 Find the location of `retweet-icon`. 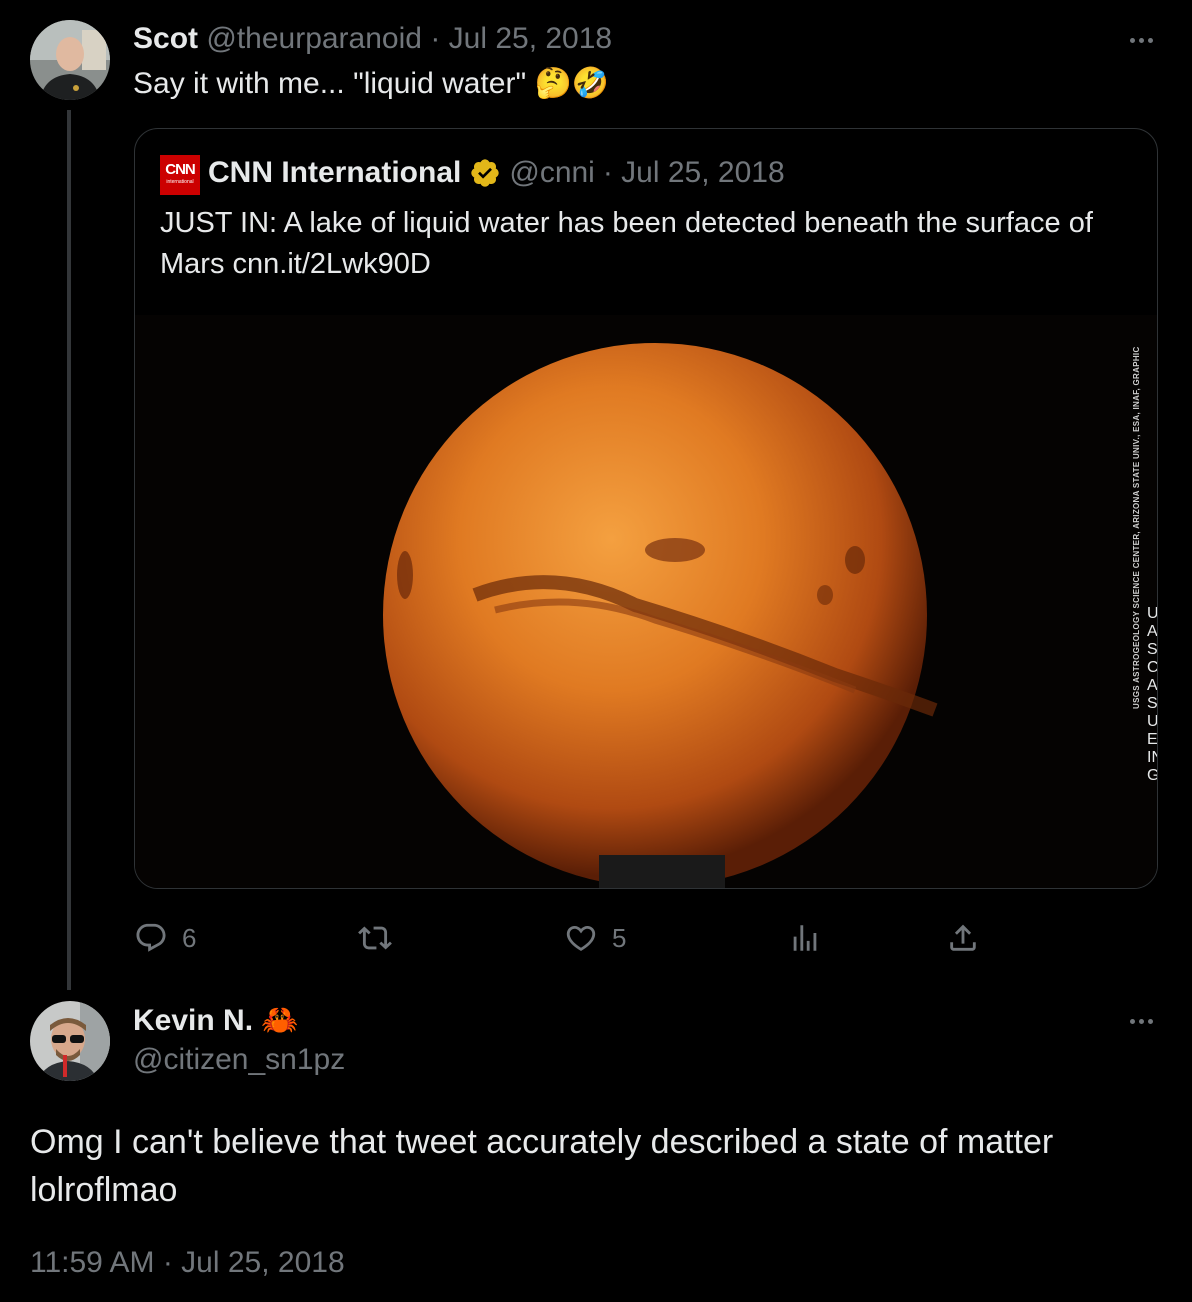

retweet-icon is located at coordinates (375, 938).